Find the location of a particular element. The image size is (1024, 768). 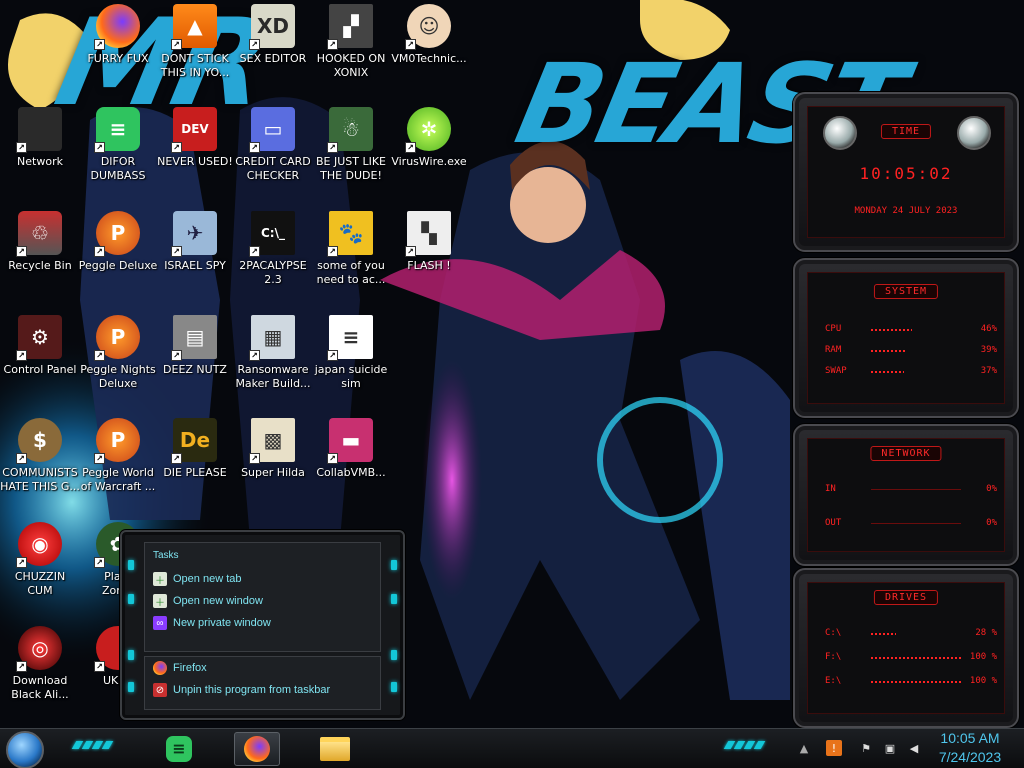

gadget-row-value: 37% is located at coordinates (988, 371).